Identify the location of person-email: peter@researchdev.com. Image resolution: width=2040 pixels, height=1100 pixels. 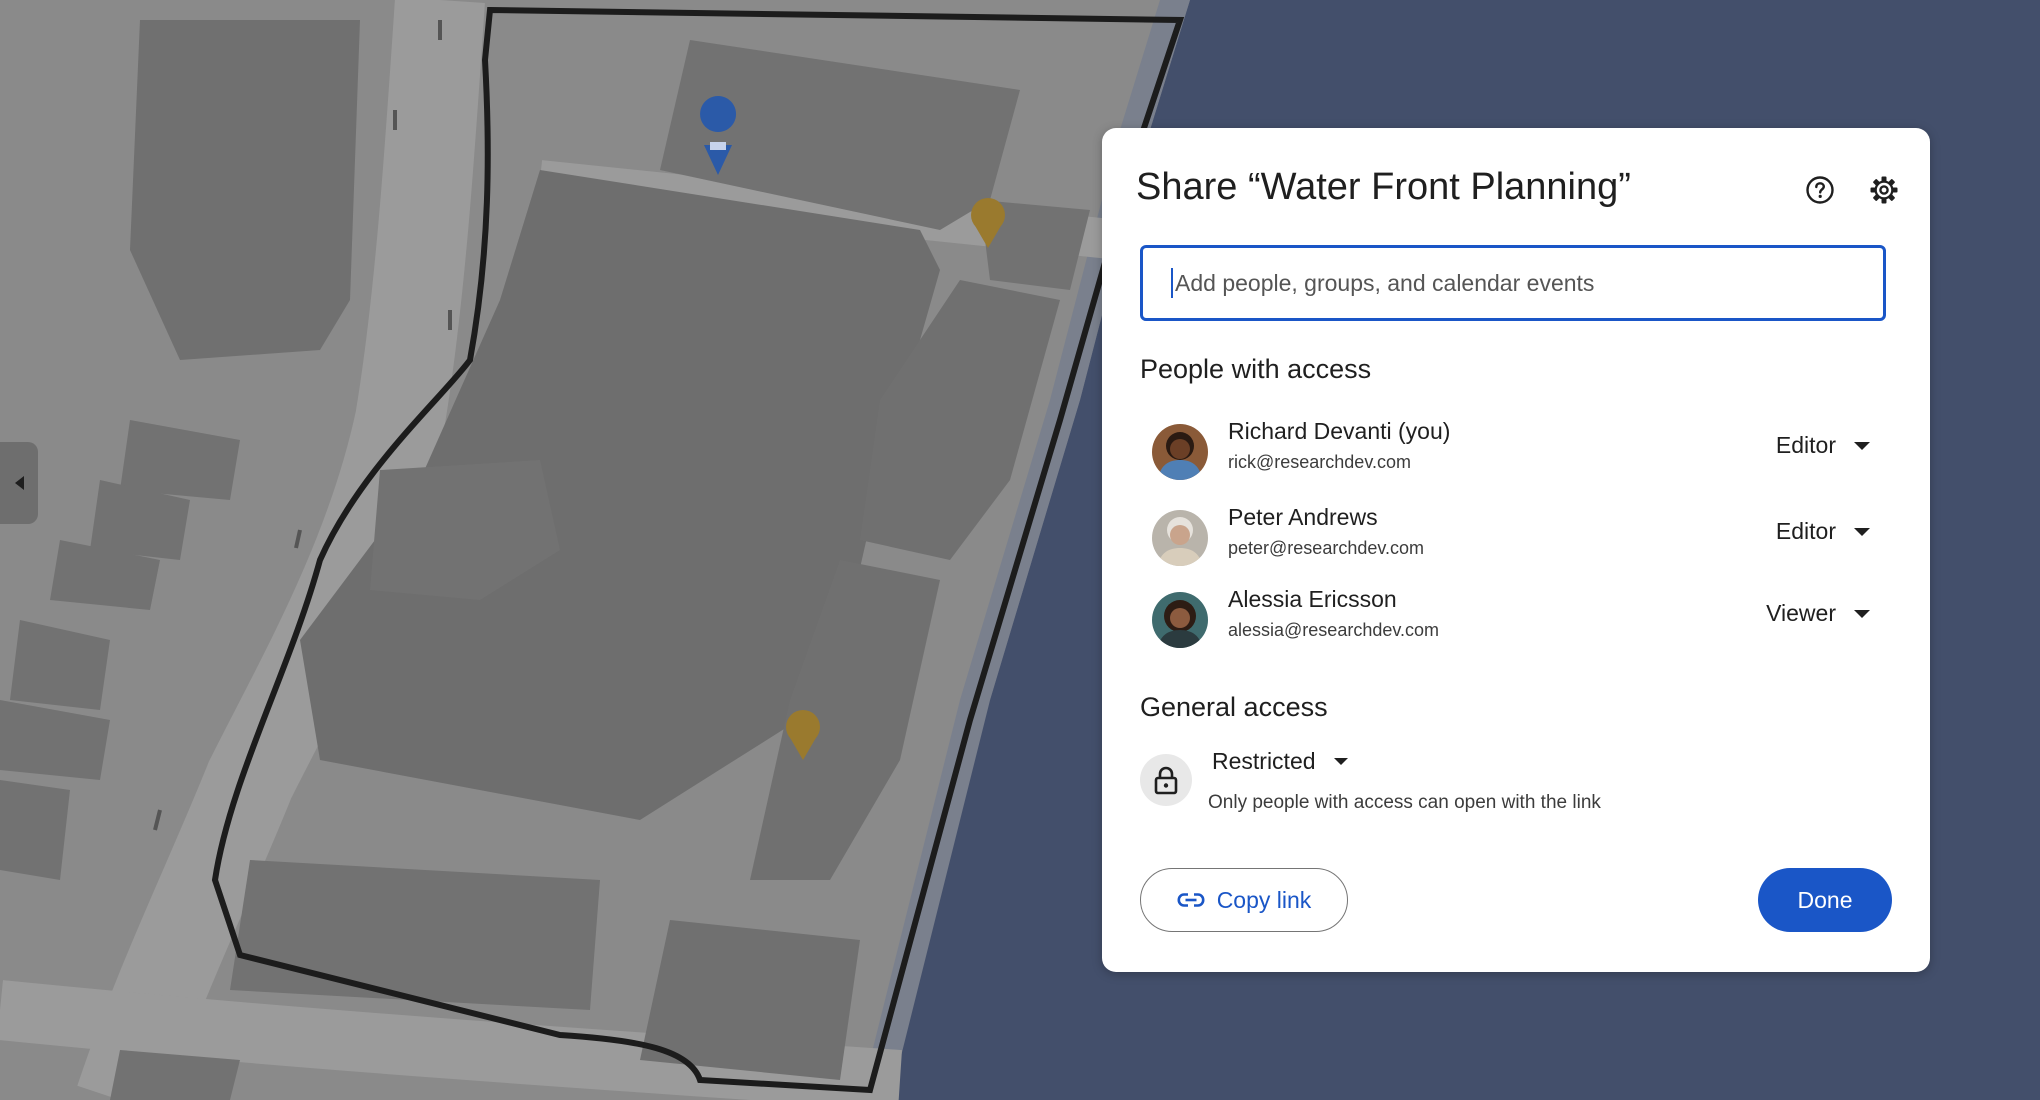
(1326, 548).